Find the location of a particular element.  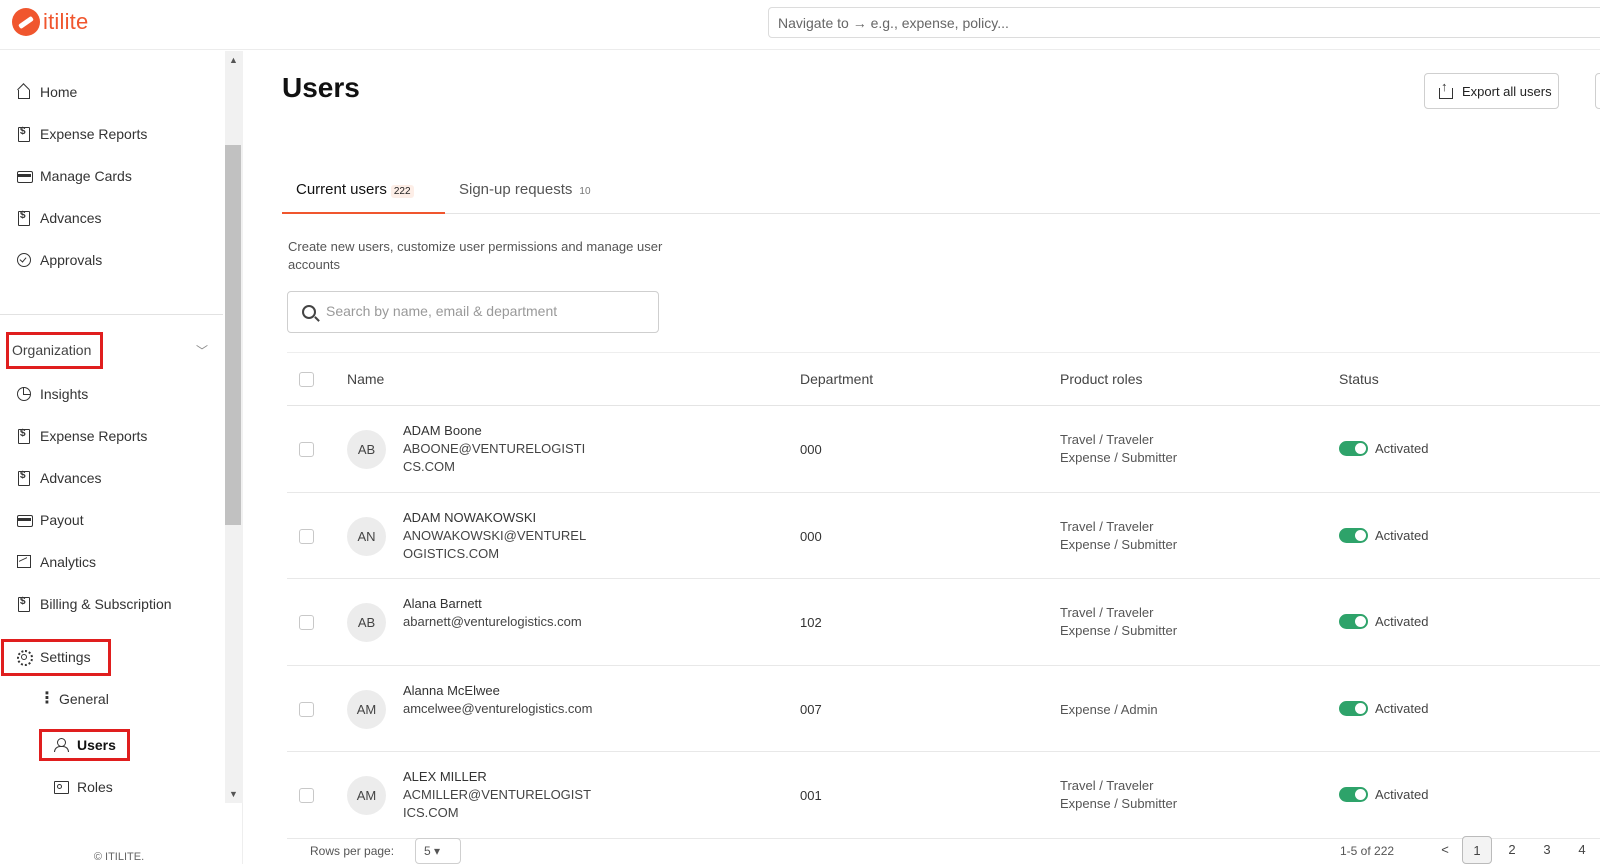

export-all-users-button: Export all users is located at coordinates (1491, 91).